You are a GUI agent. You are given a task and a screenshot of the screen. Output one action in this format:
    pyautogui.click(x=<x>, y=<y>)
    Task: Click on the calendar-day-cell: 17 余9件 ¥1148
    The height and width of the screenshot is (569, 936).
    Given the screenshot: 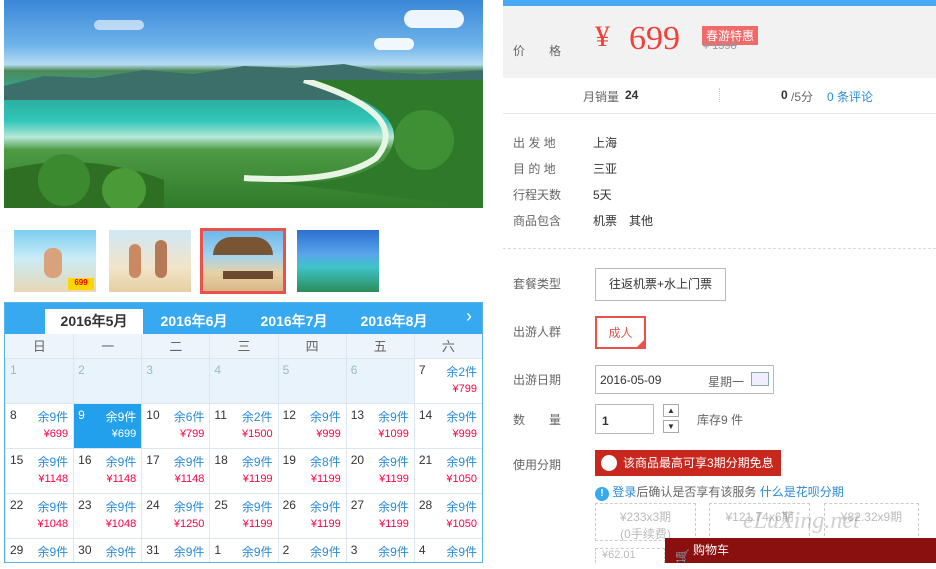 What is the action you would take?
    pyautogui.click(x=176, y=470)
    